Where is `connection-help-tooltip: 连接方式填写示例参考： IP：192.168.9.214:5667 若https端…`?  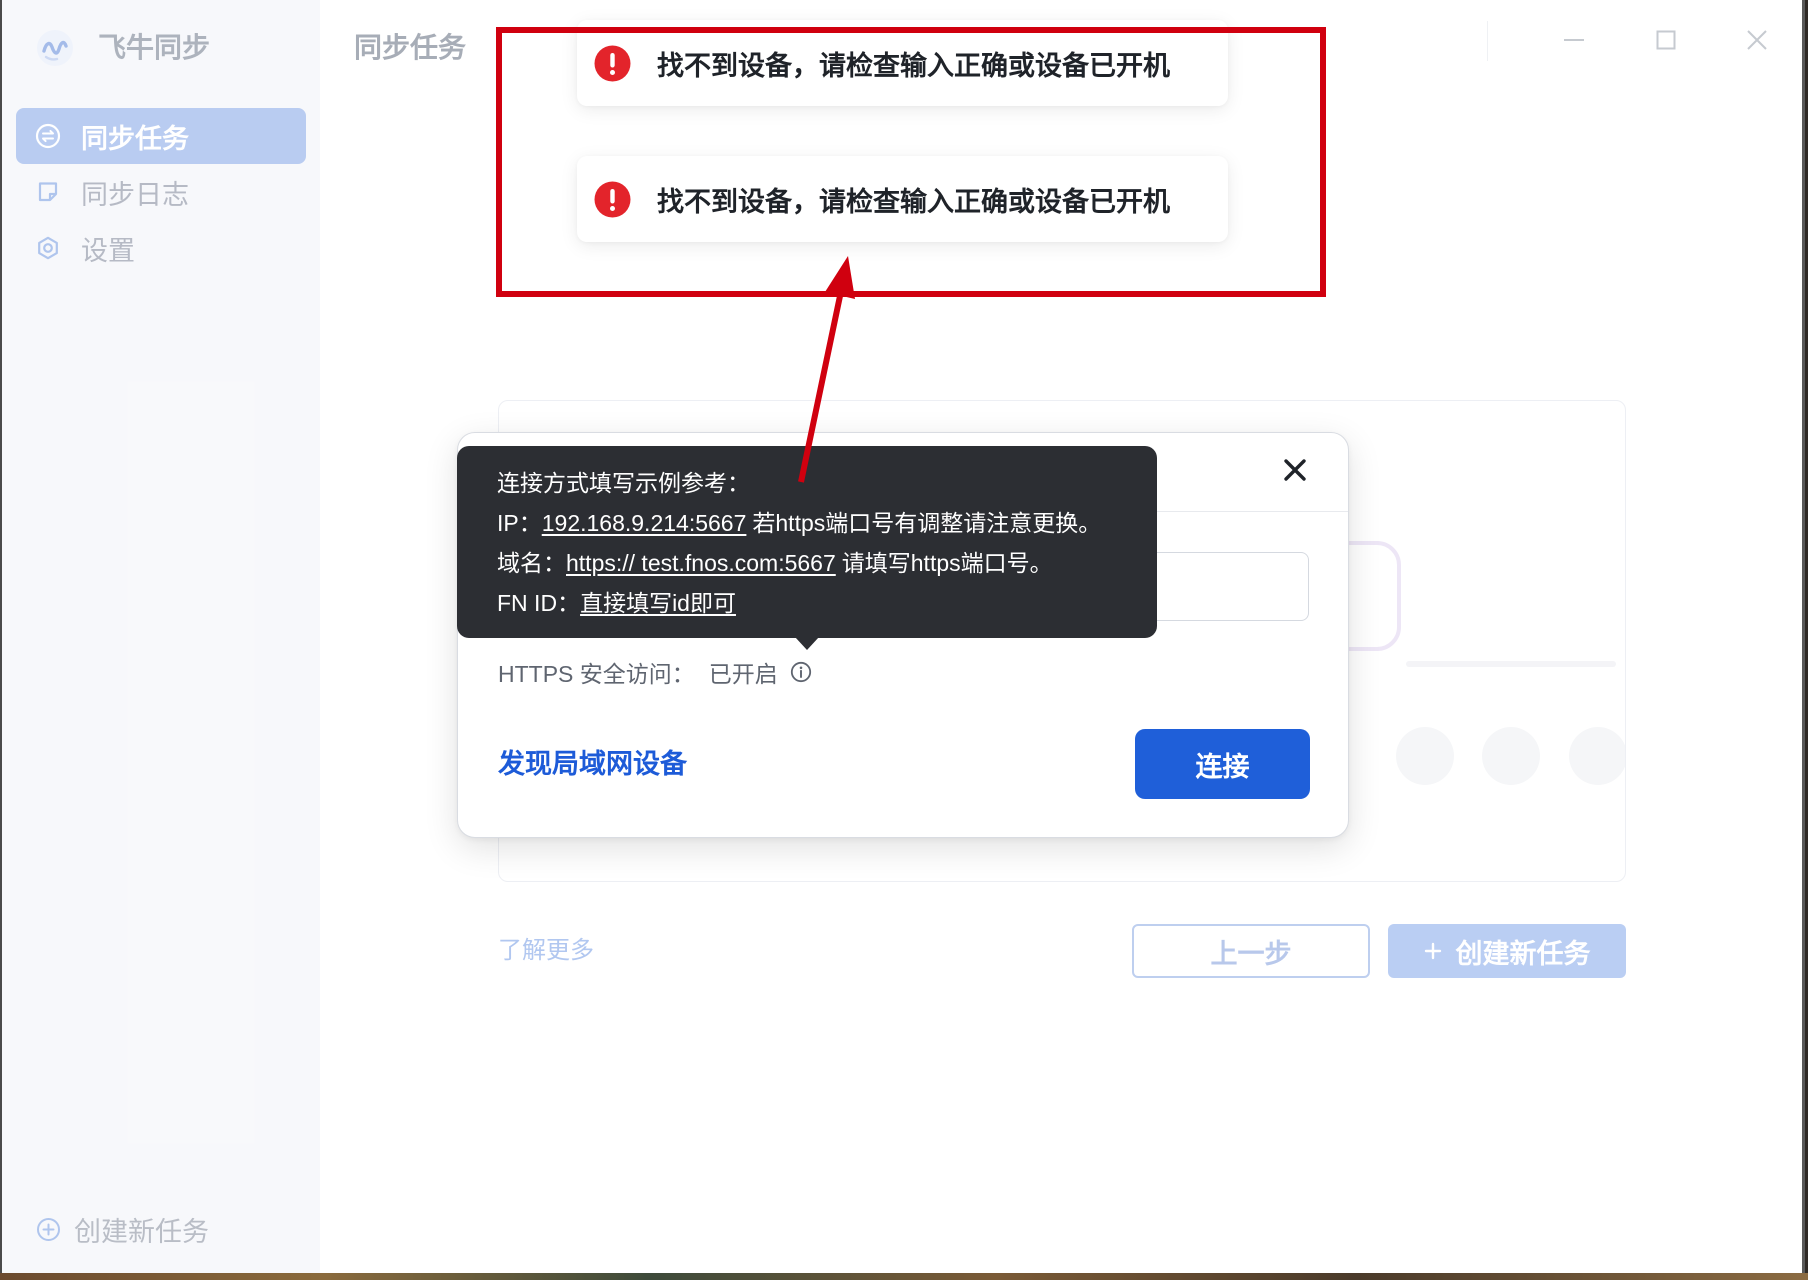 connection-help-tooltip: 连接方式填写示例参考： IP：192.168.9.214:5667 若https端… is located at coordinates (807, 548).